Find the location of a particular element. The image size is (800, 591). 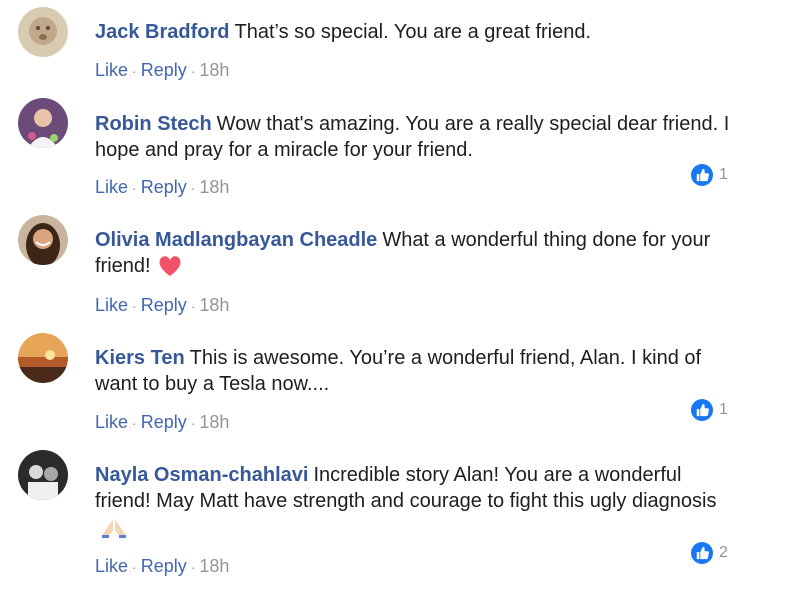

comment-author: Kiers Ten is located at coordinates (140, 358).